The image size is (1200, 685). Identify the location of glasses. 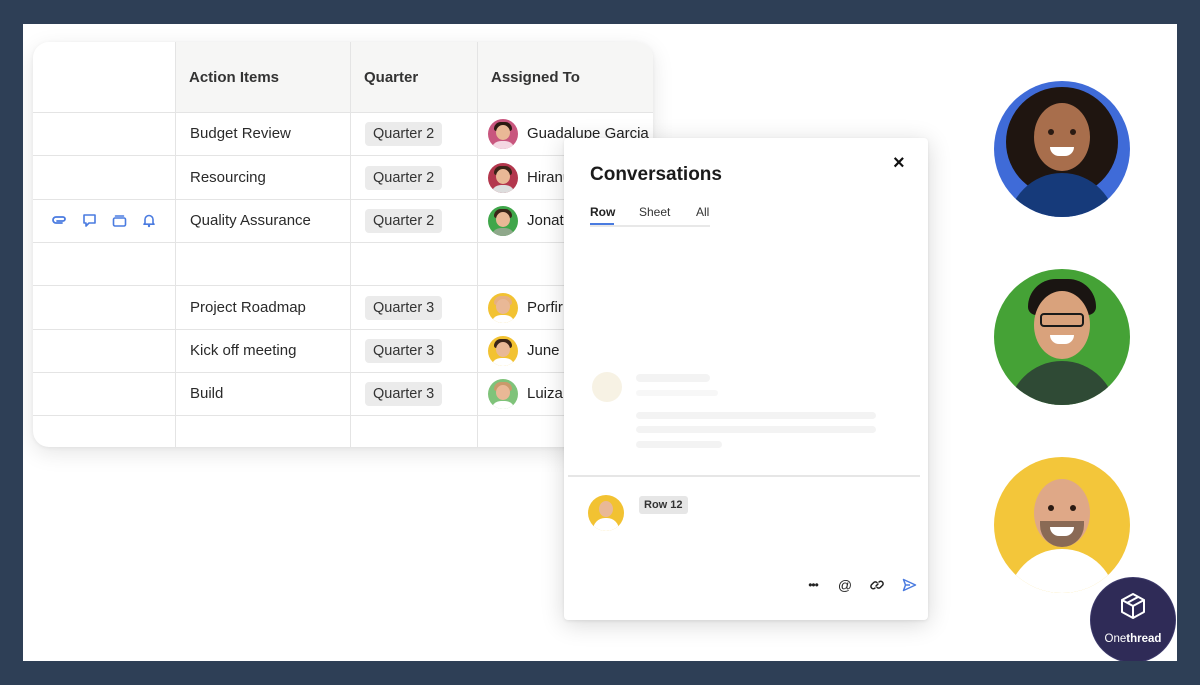
(1062, 320).